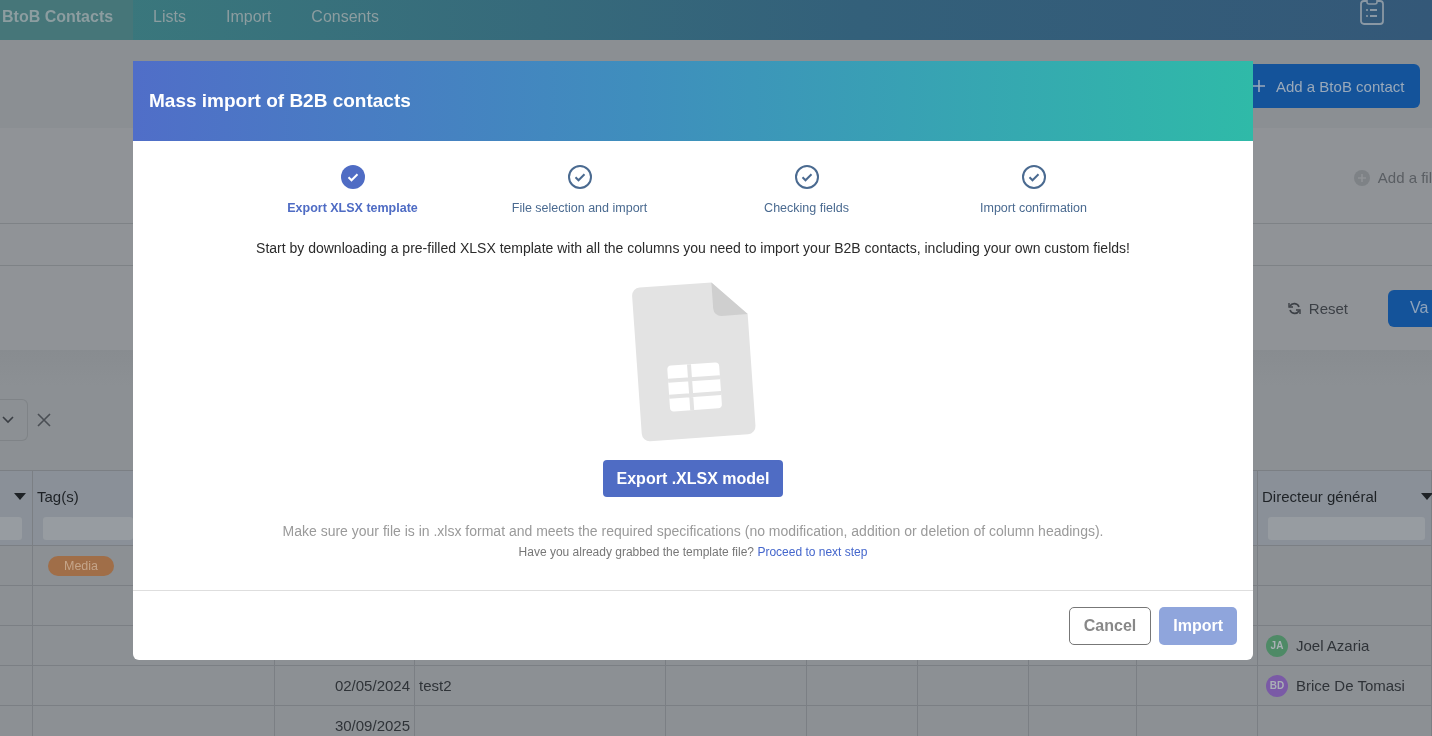 Image resolution: width=1432 pixels, height=736 pixels. What do you see at coordinates (1350, 685) in the screenshot?
I see `person-name: Brice De Tomasi` at bounding box center [1350, 685].